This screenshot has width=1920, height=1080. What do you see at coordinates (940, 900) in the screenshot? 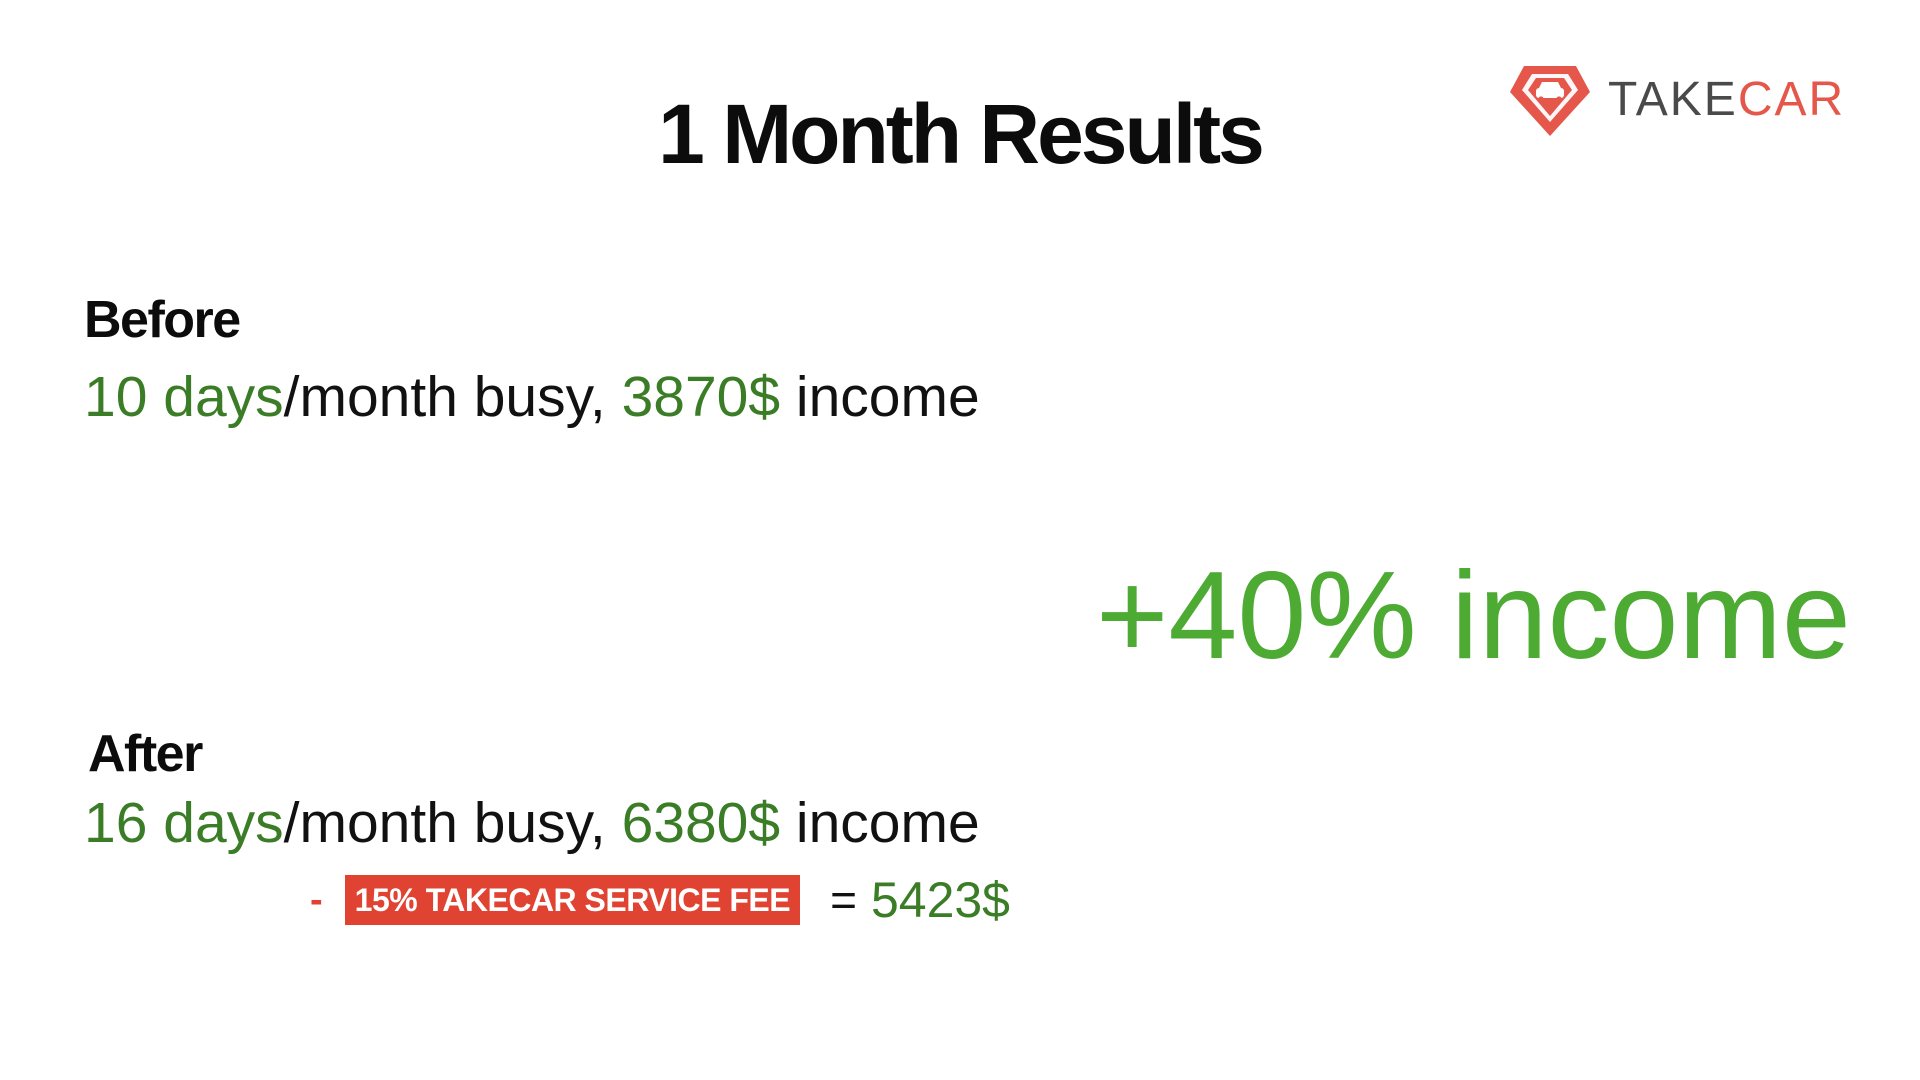
I see `net-income-value: 5423$` at bounding box center [940, 900].